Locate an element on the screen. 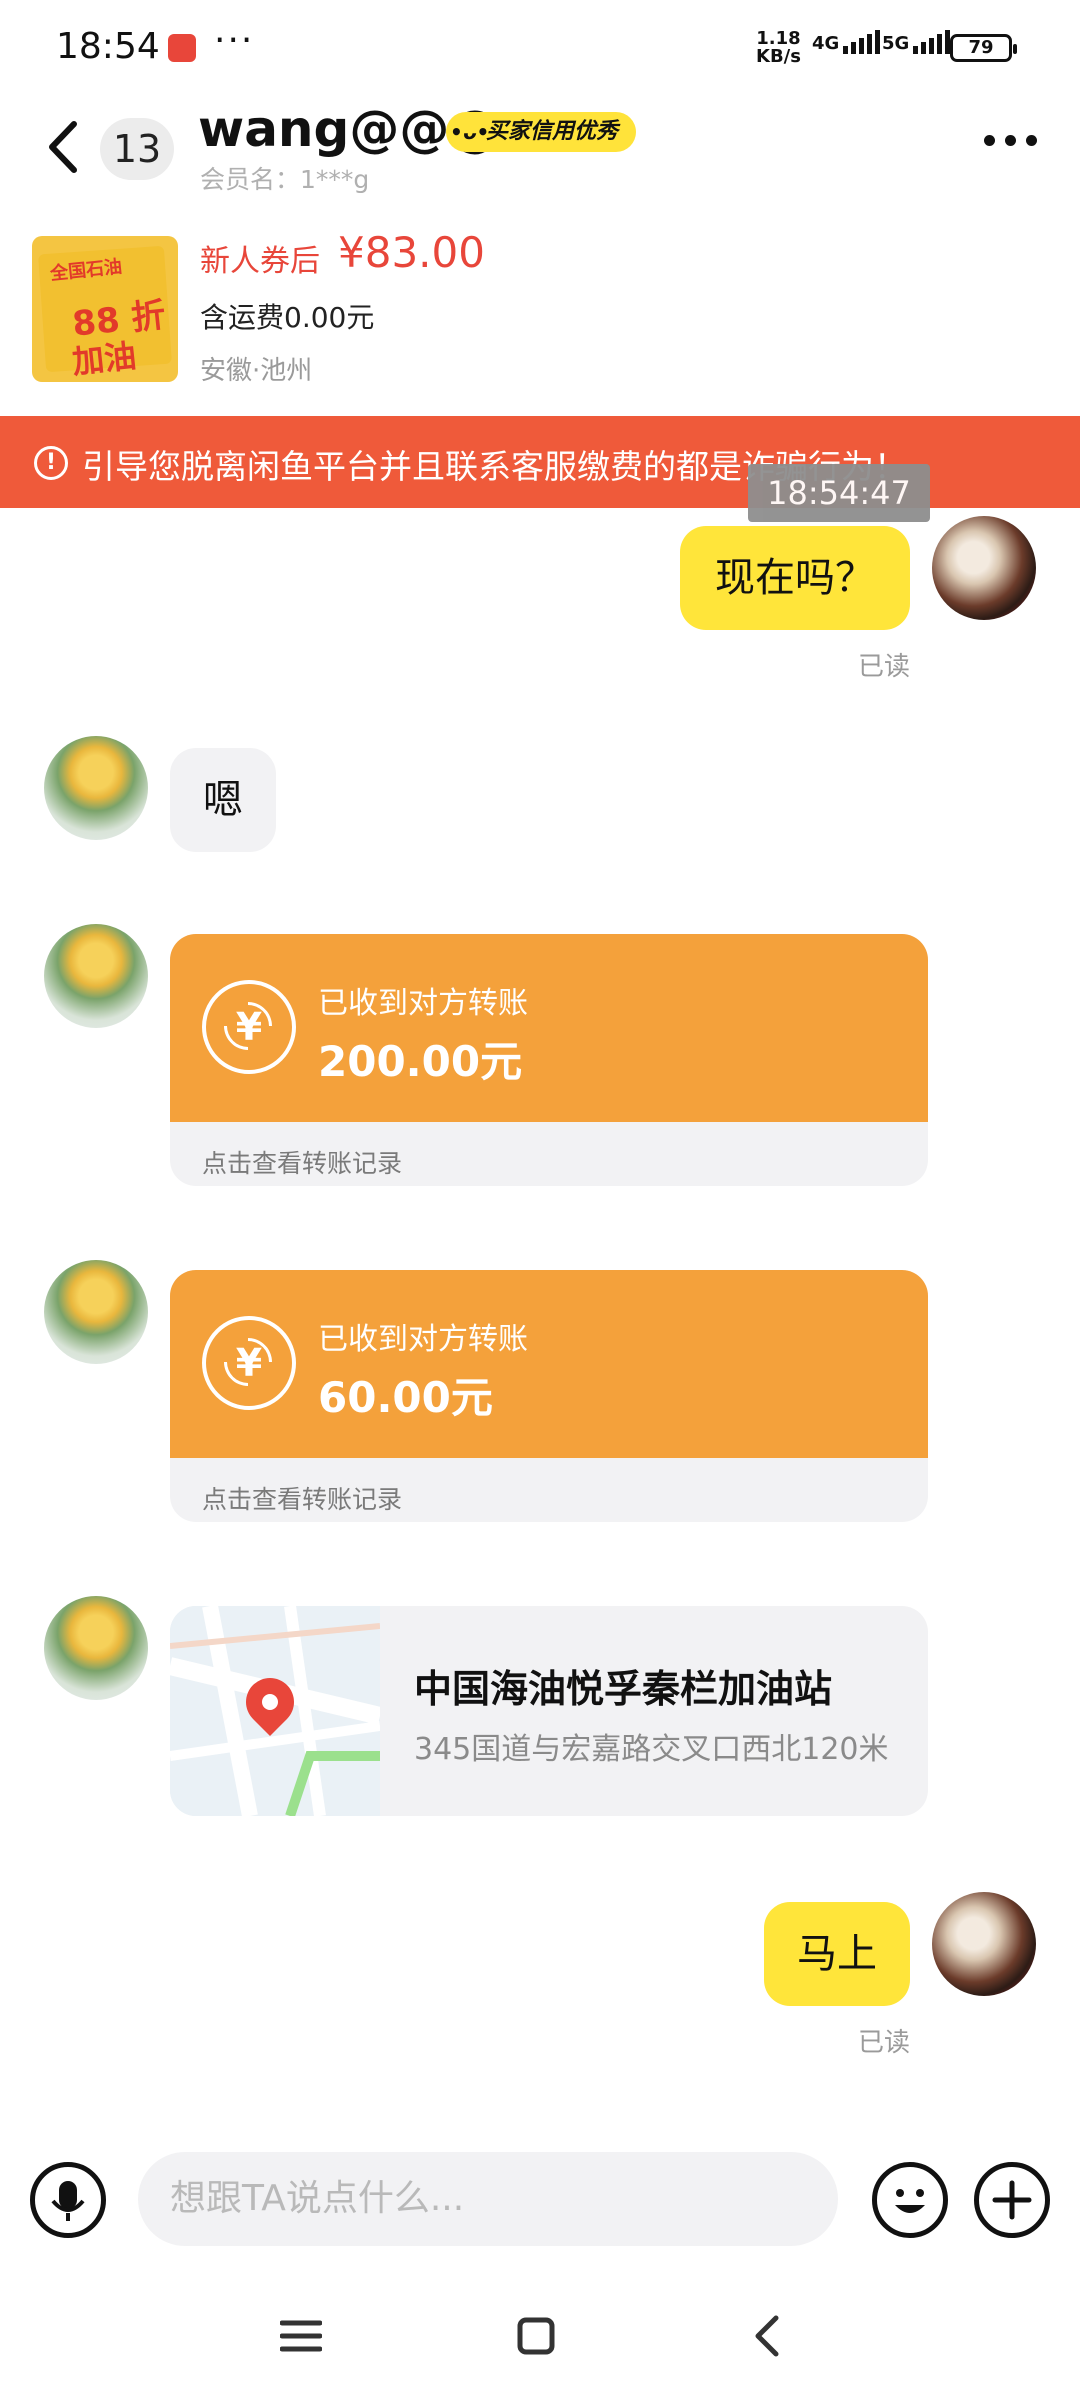 Image resolution: width=1080 pixels, height=2400 pixels. plus-icon is located at coordinates (1012, 2200).